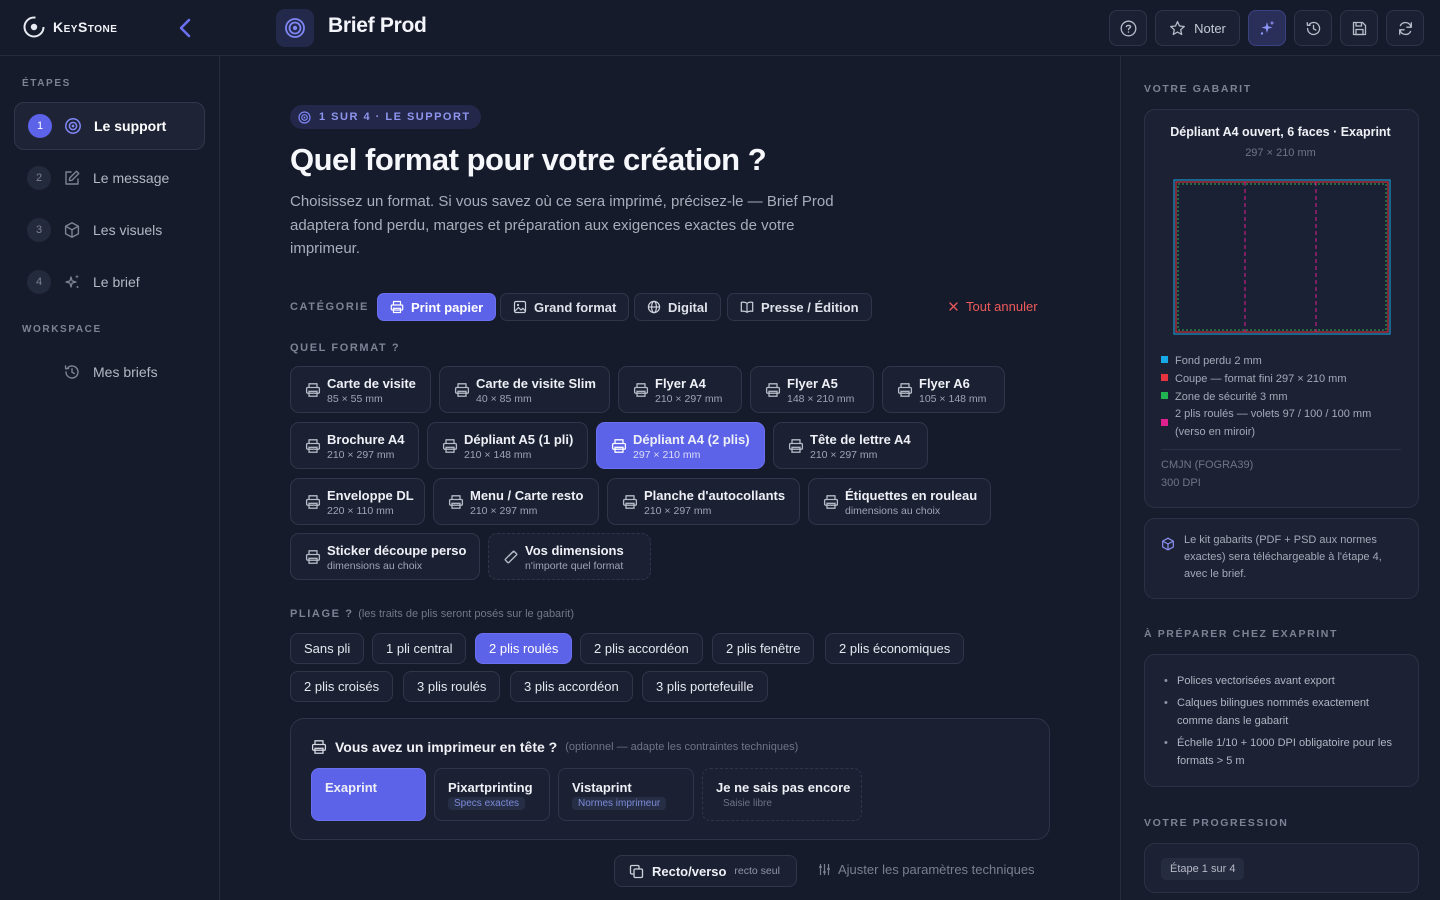 Image resolution: width=1440 pixels, height=900 pixels. Describe the element at coordinates (926, 869) in the screenshot. I see `adjust-technical-settings-button: Ajuster les paramètres techniques` at that location.